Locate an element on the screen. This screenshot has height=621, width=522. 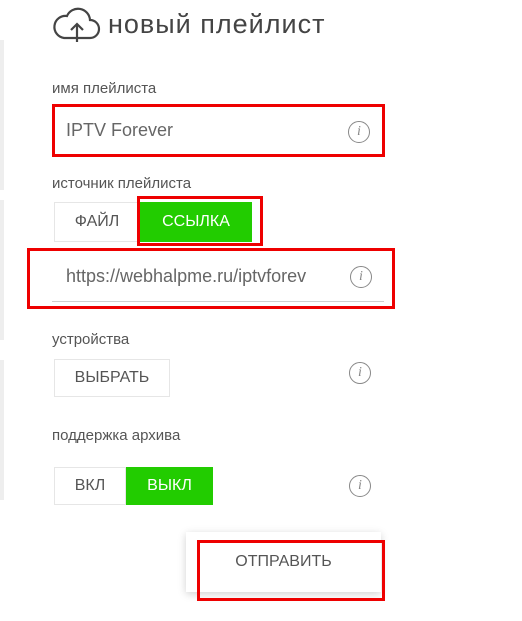
archive-info-icon: i is located at coordinates (360, 486).